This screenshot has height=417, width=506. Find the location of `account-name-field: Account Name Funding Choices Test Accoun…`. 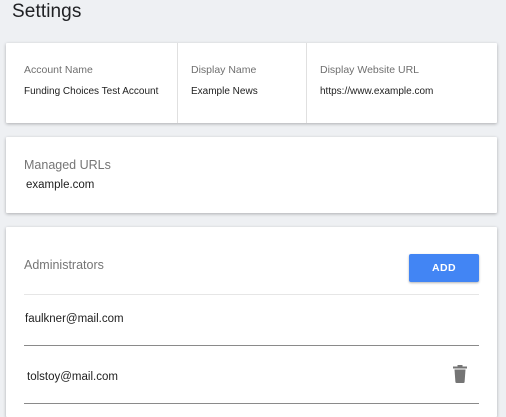

account-name-field: Account Name Funding Choices Test Accoun… is located at coordinates (92, 83).